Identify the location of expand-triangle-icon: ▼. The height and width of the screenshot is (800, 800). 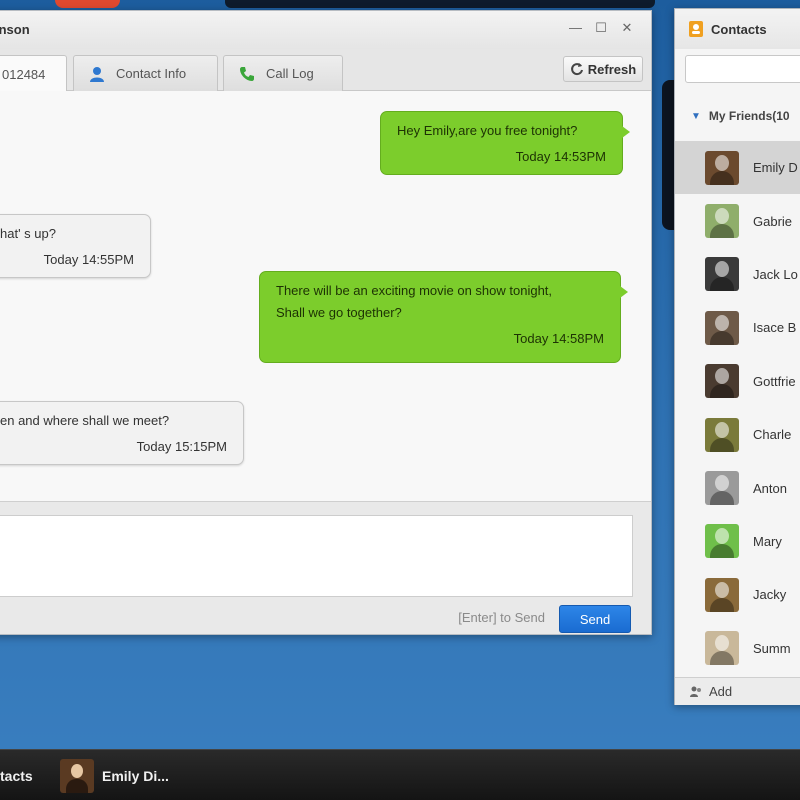
(696, 116).